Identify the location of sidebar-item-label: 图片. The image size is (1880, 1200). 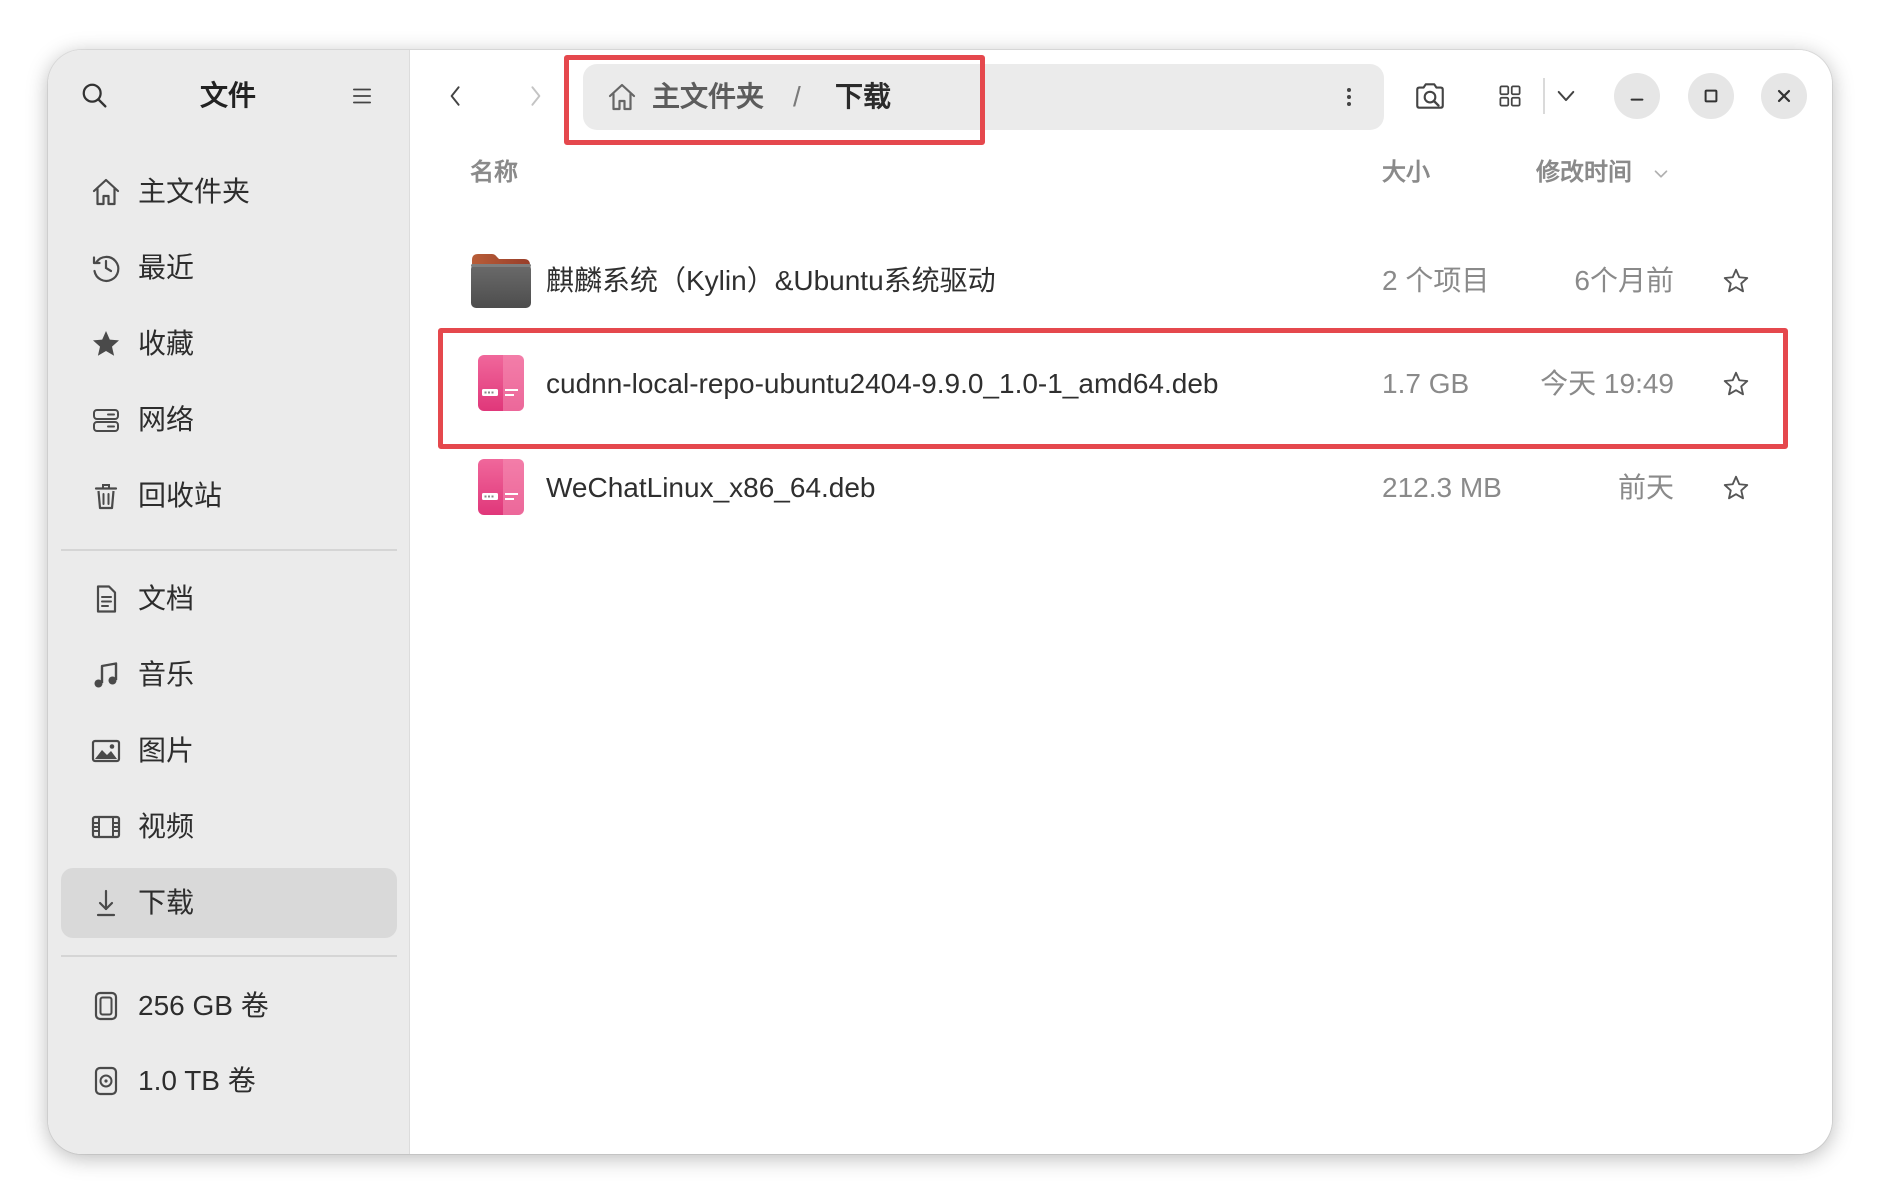
(166, 750).